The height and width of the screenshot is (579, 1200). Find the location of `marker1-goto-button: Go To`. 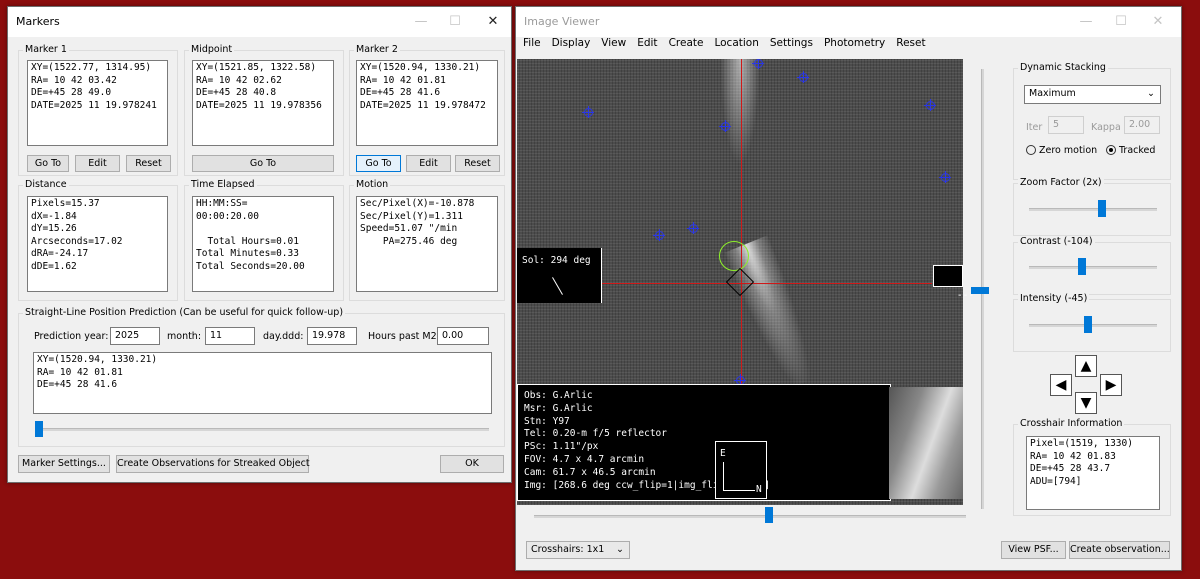

marker1-goto-button: Go To is located at coordinates (48, 163).